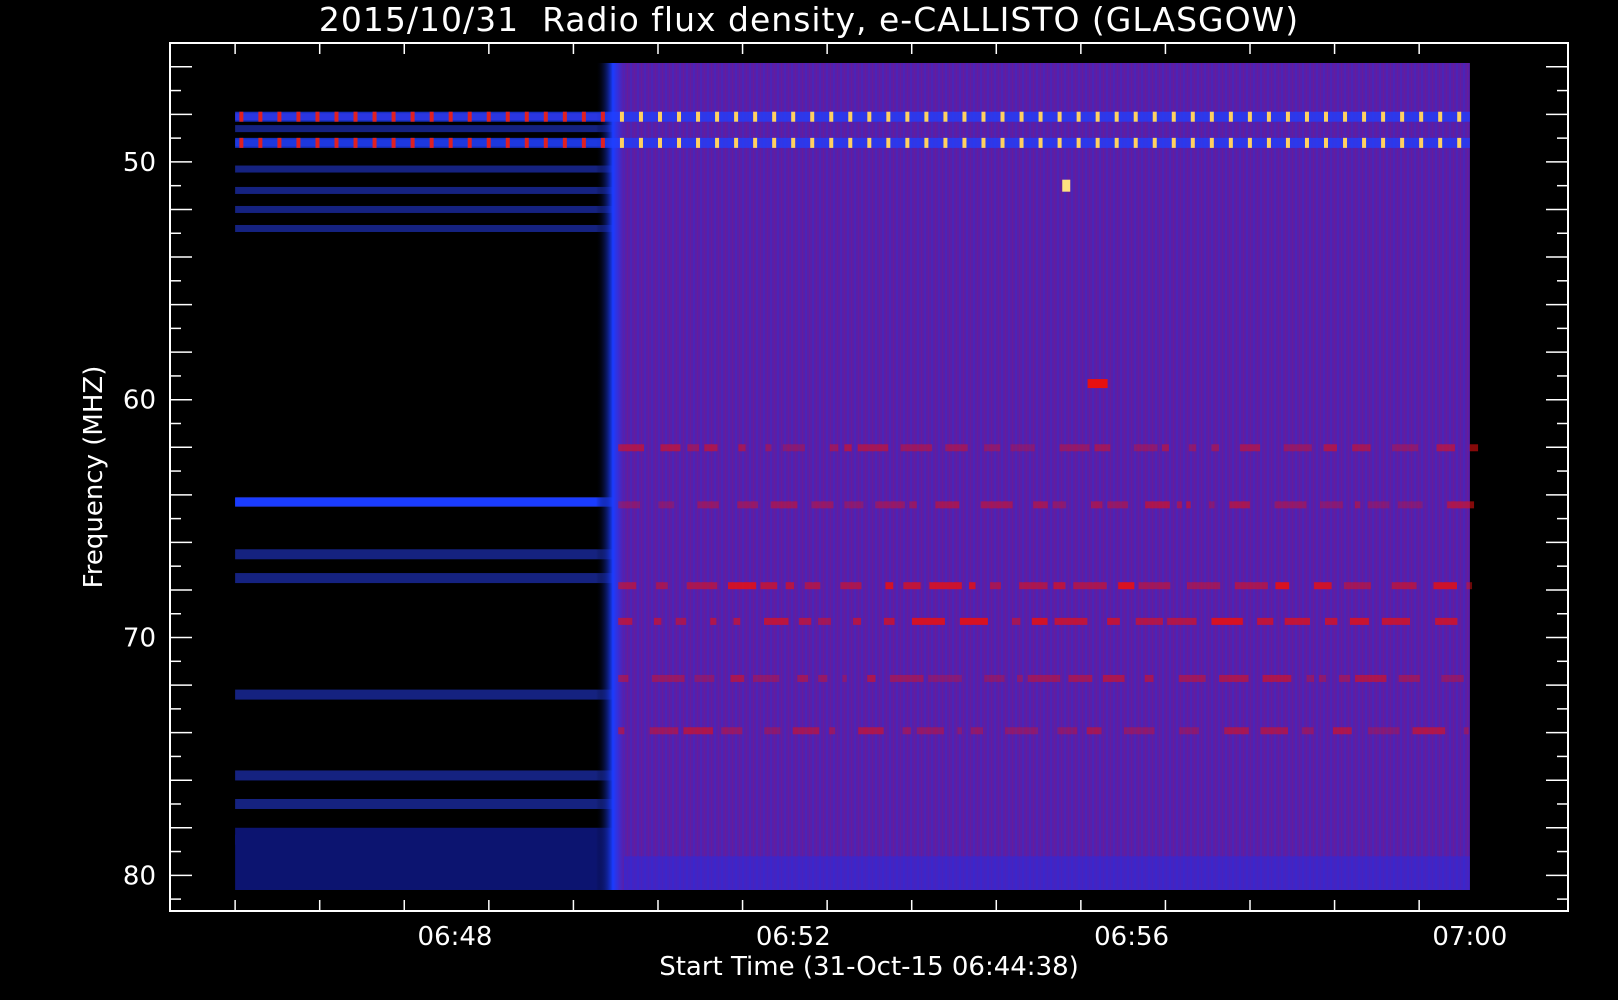  What do you see at coordinates (852, 142) in the screenshot?
I see `rfi-band-base` at bounding box center [852, 142].